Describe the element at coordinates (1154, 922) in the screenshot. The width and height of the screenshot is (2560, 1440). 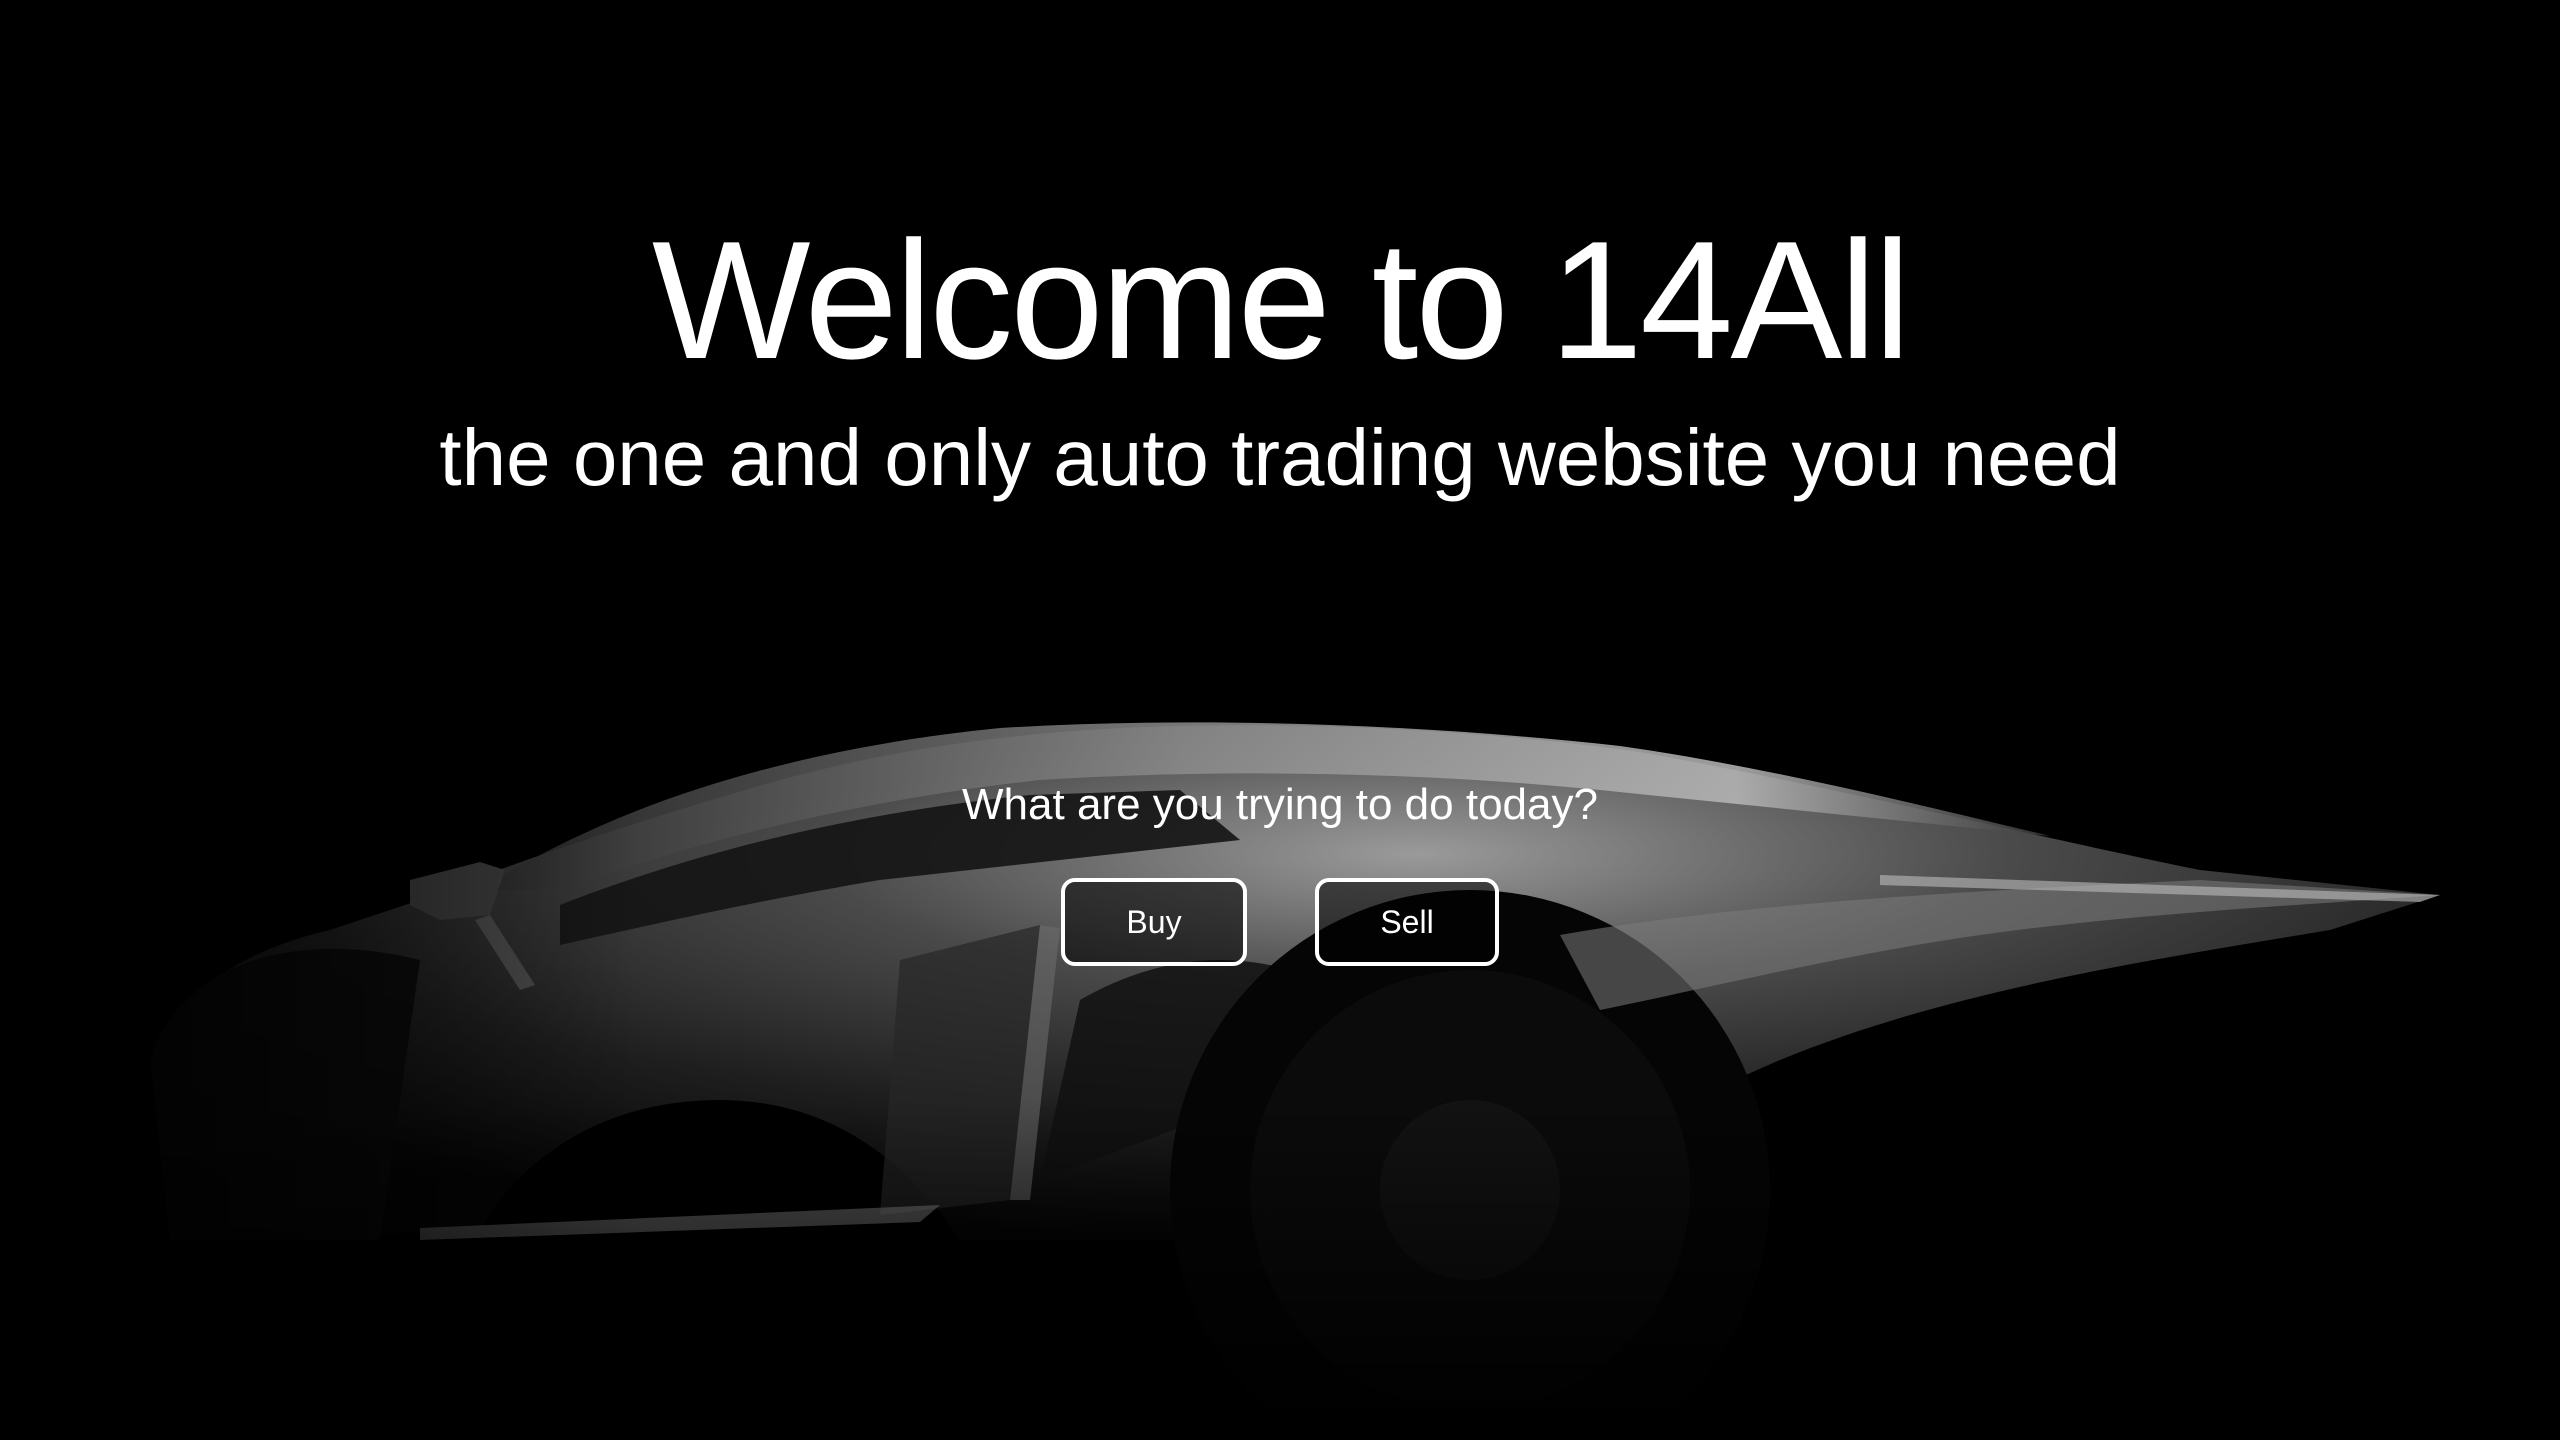
I see `buy-button: Buy` at that location.